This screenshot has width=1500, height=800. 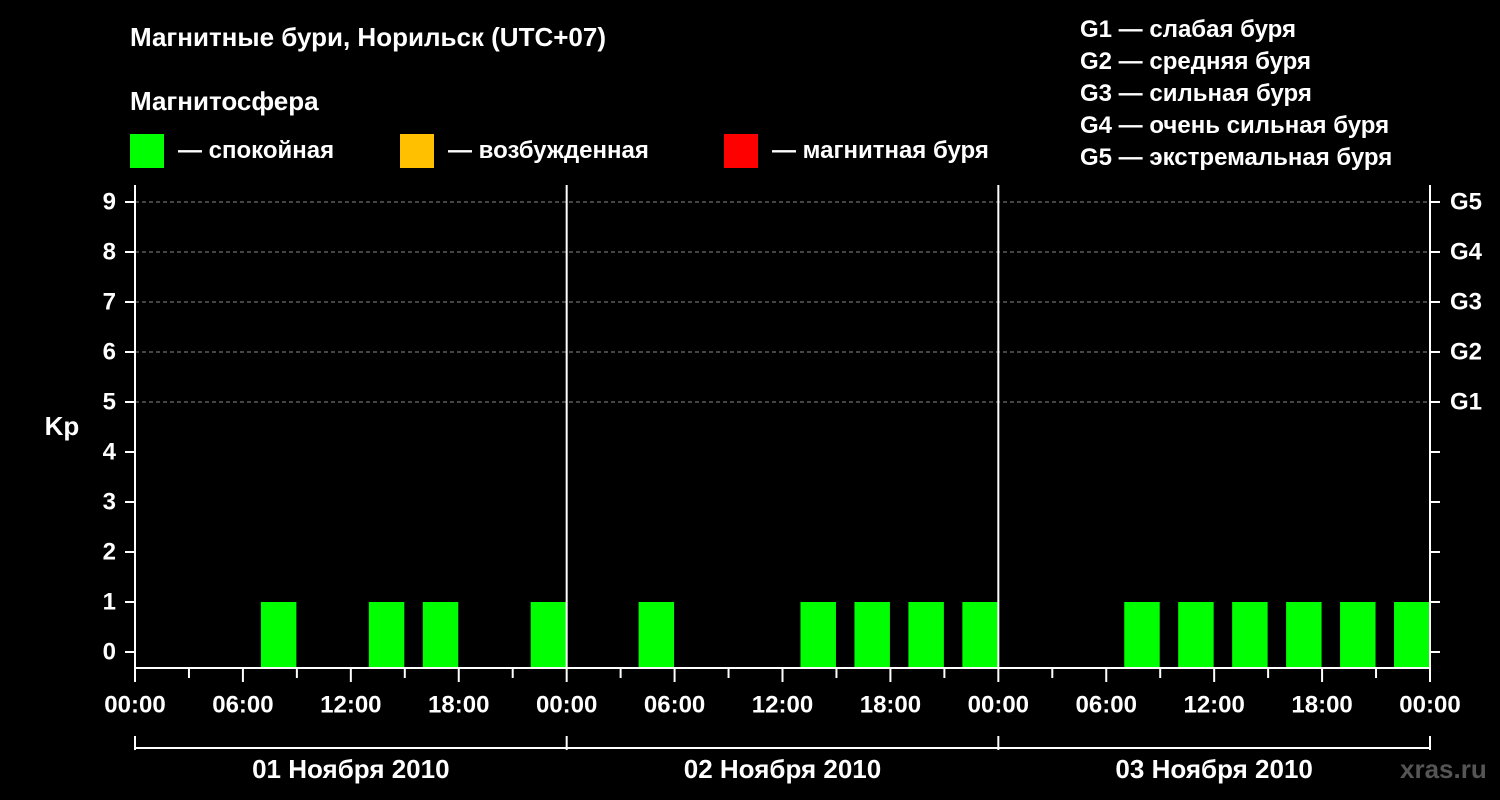 What do you see at coordinates (256, 150) in the screenshot?
I see `legend-label-quiet: — спокойная` at bounding box center [256, 150].